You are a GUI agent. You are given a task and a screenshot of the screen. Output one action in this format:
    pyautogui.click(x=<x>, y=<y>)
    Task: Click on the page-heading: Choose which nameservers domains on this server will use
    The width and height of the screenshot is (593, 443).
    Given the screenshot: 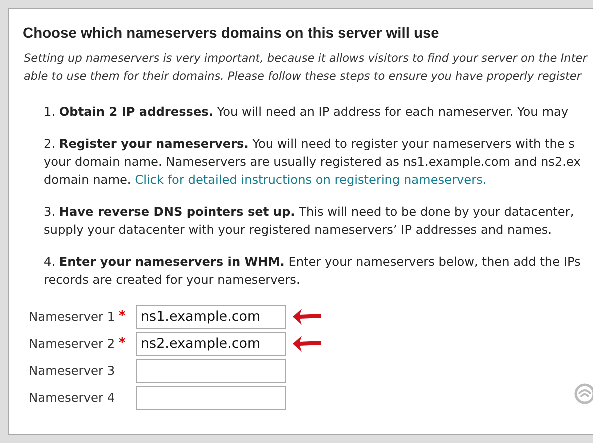 What is the action you would take?
    pyautogui.click(x=231, y=34)
    